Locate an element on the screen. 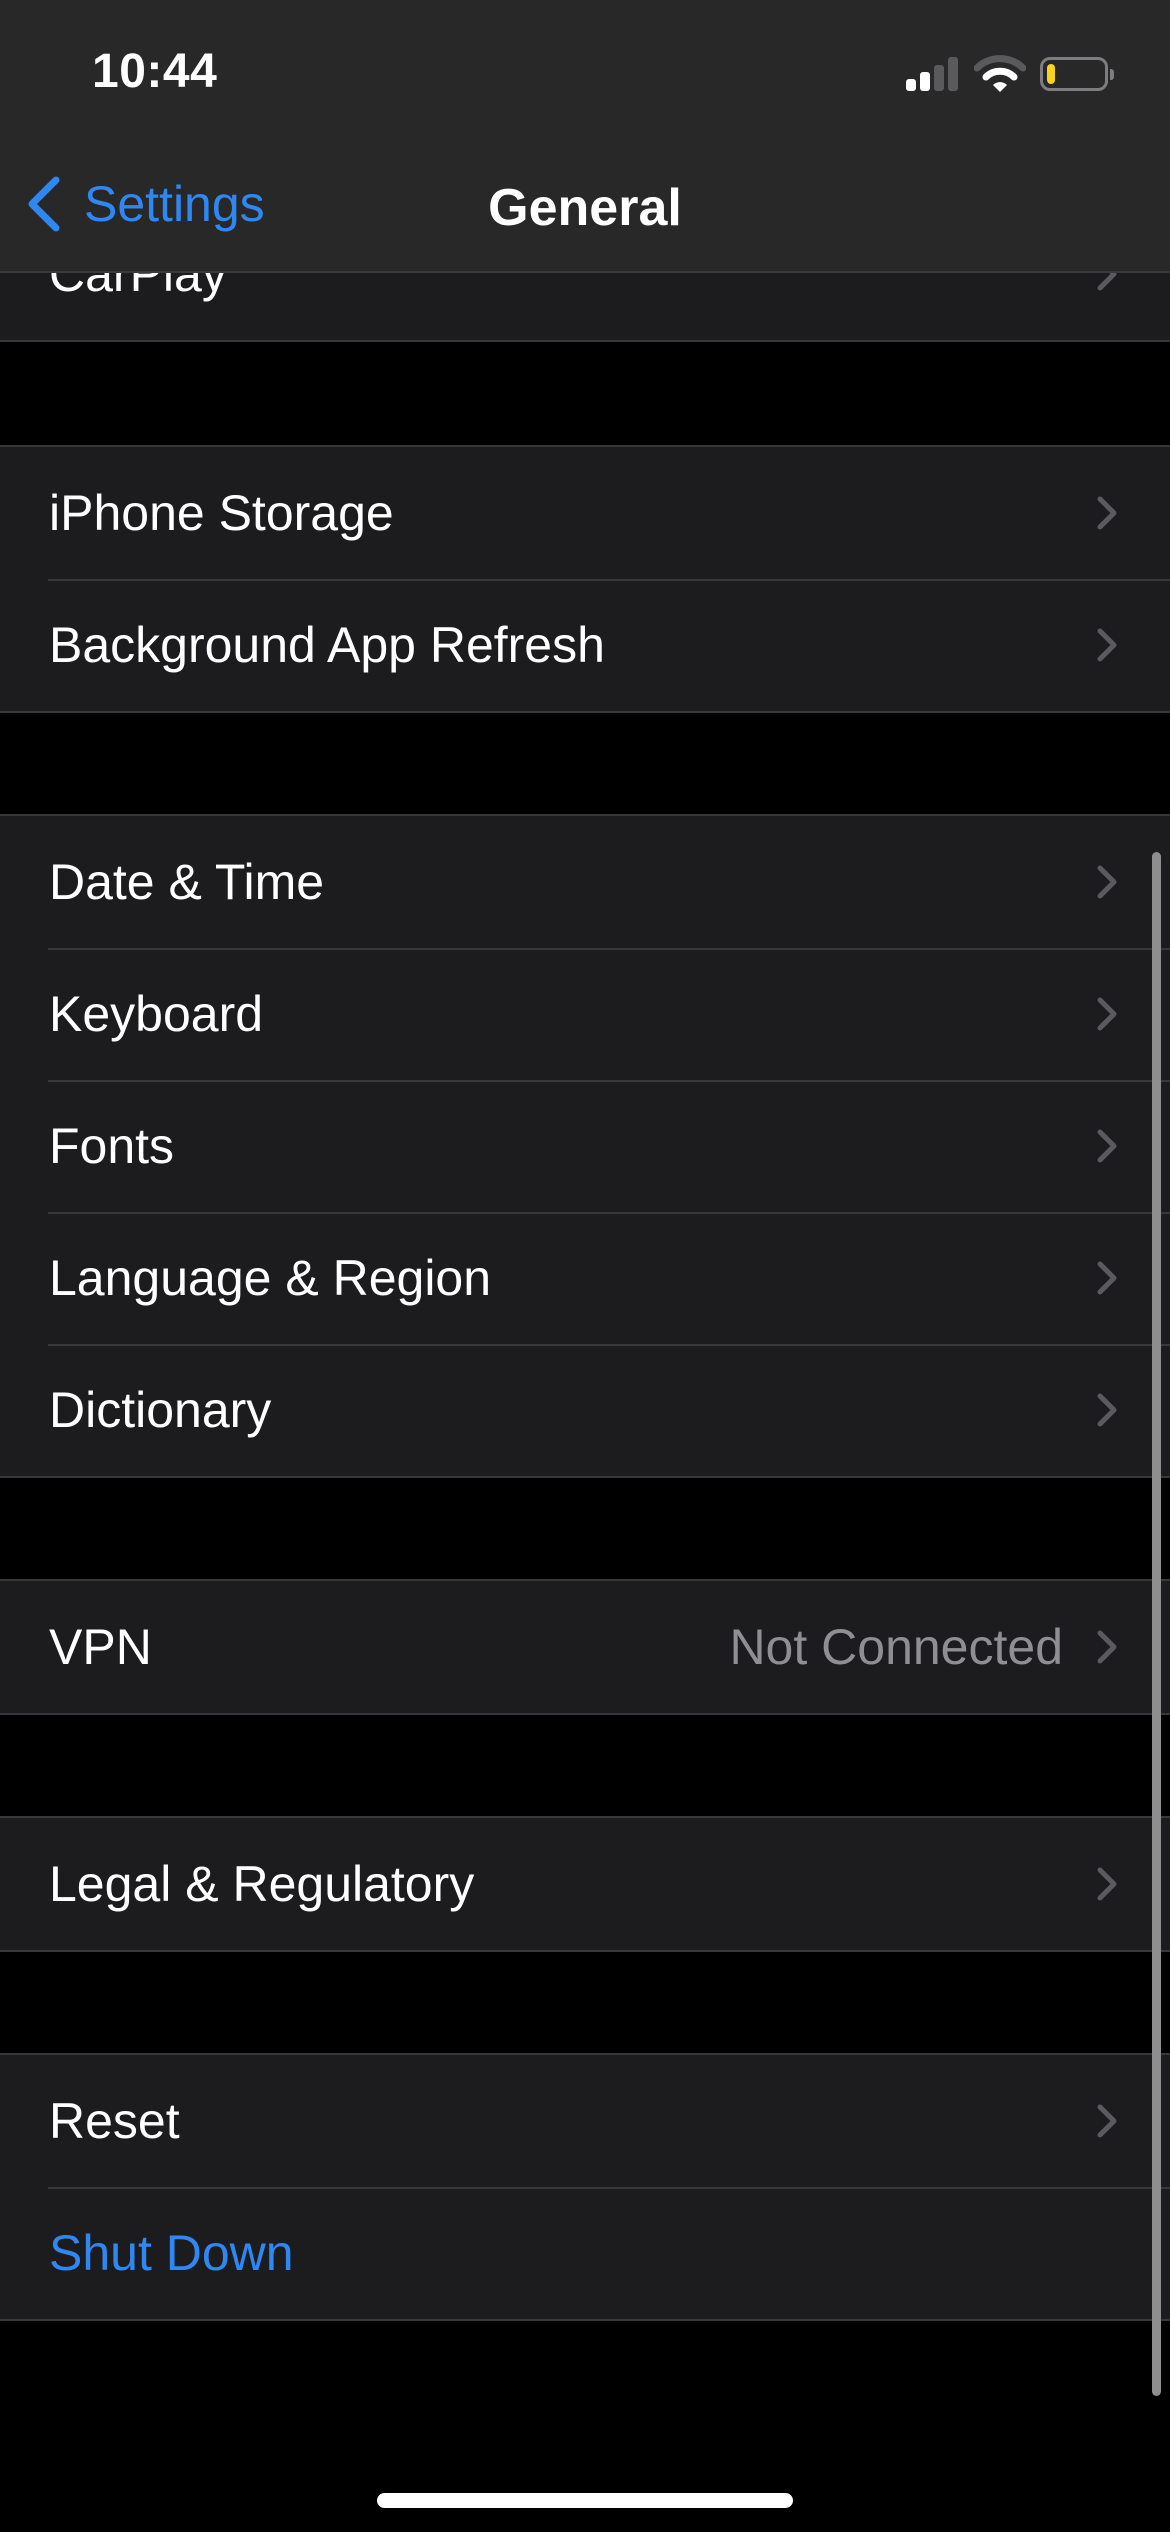 This screenshot has height=2532, width=1170. row-label: Legal & Regulatory is located at coordinates (262, 1884).